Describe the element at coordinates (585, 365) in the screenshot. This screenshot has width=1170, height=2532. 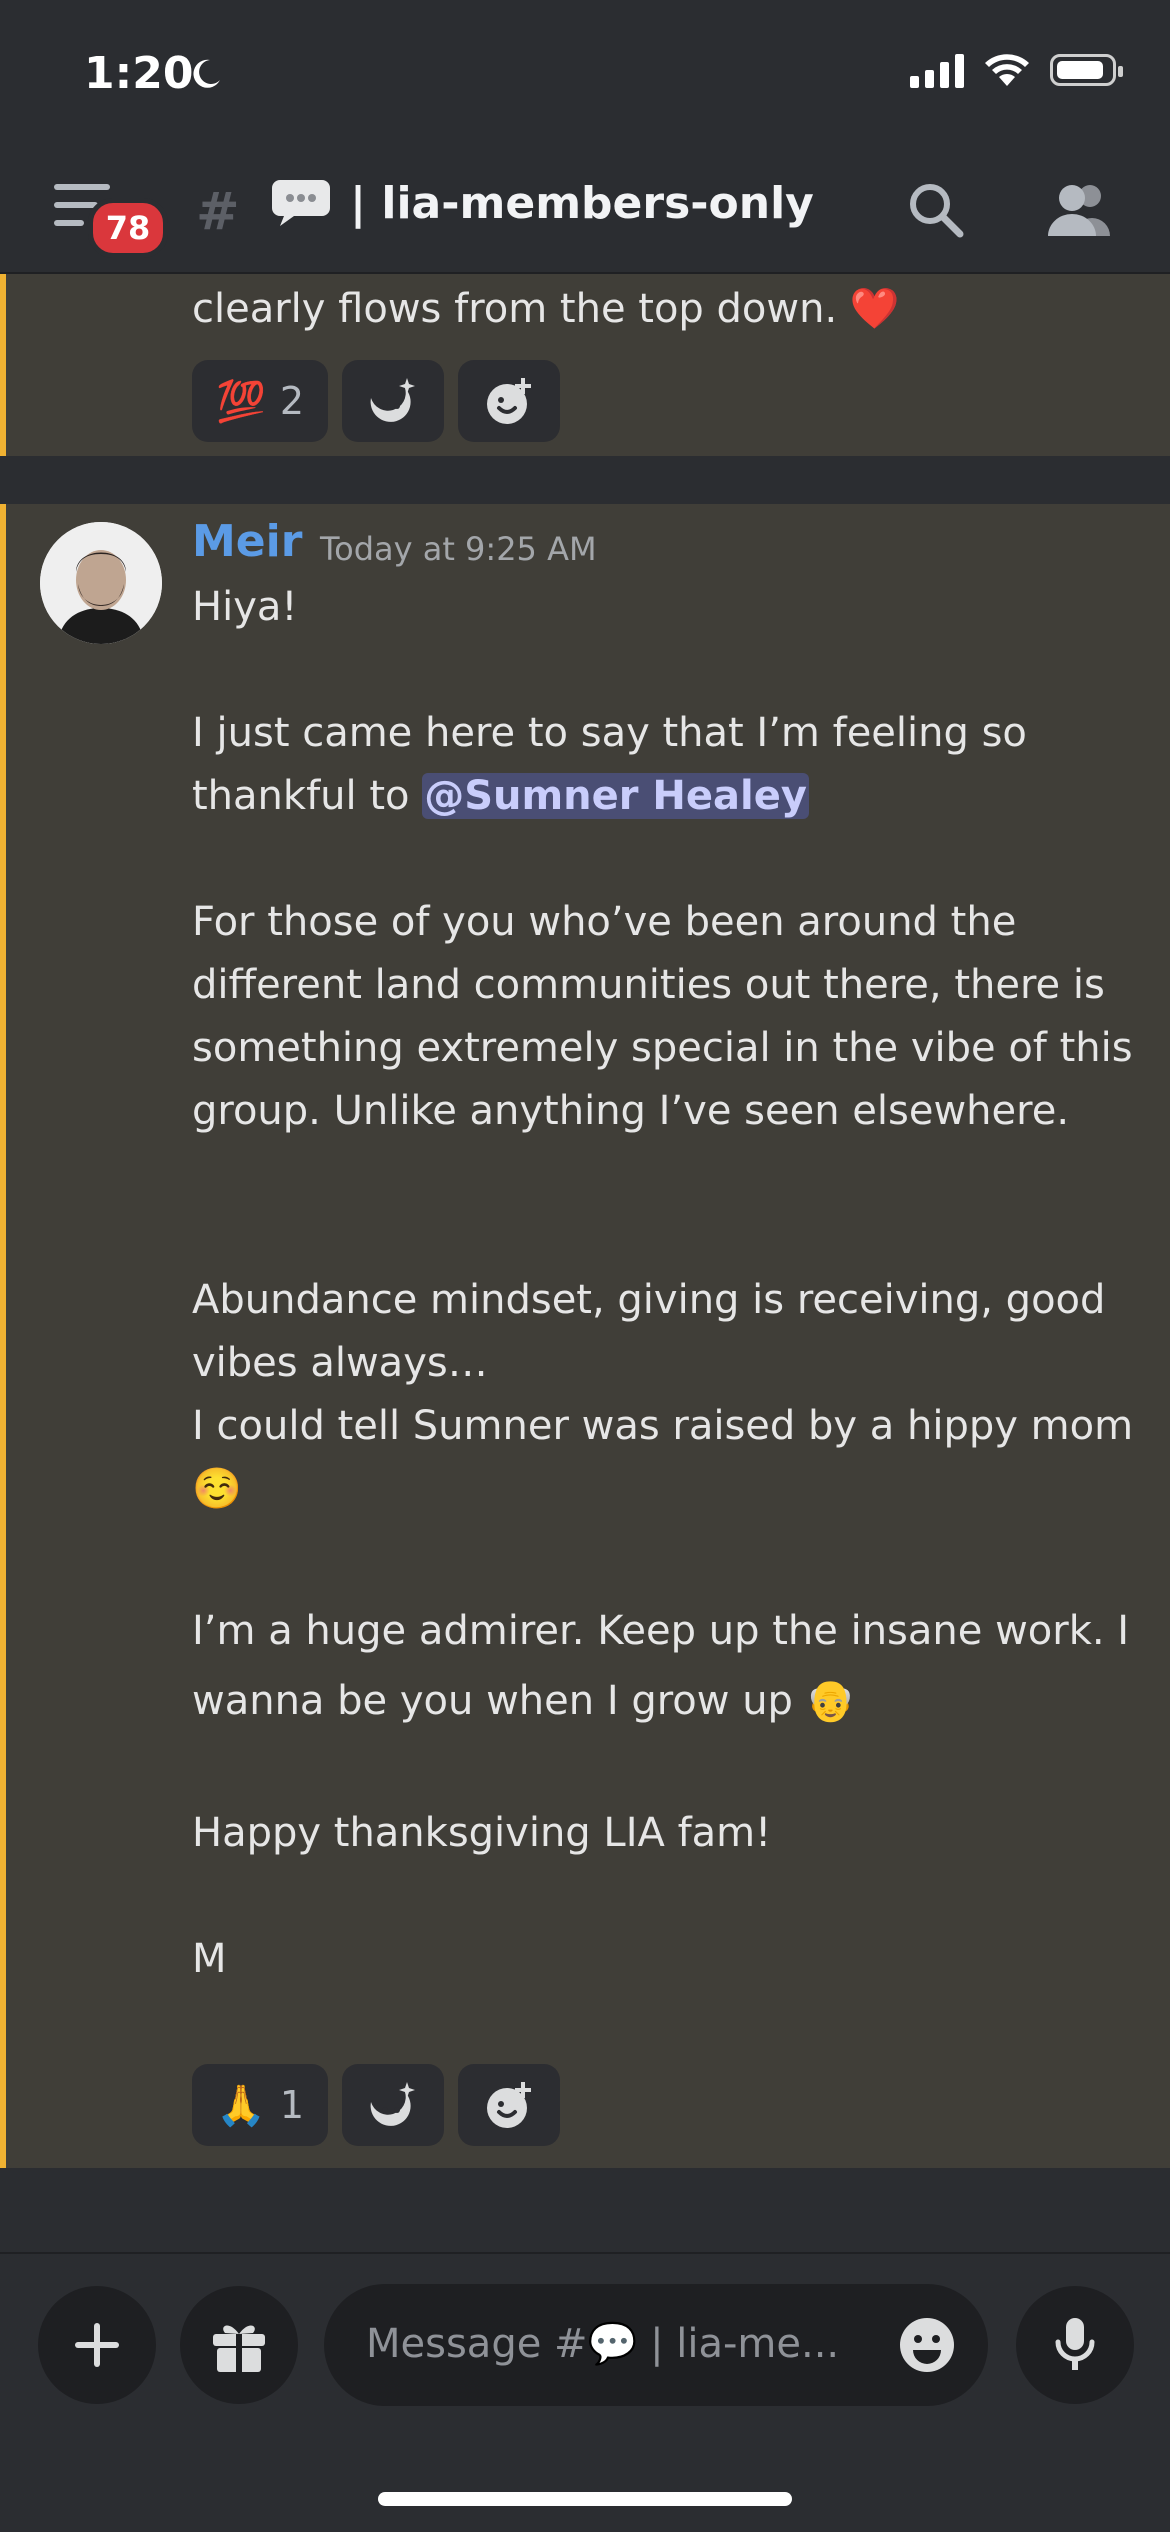
I see `message-previous: clearly flows from the top down. ❤️ 💯 2` at that location.